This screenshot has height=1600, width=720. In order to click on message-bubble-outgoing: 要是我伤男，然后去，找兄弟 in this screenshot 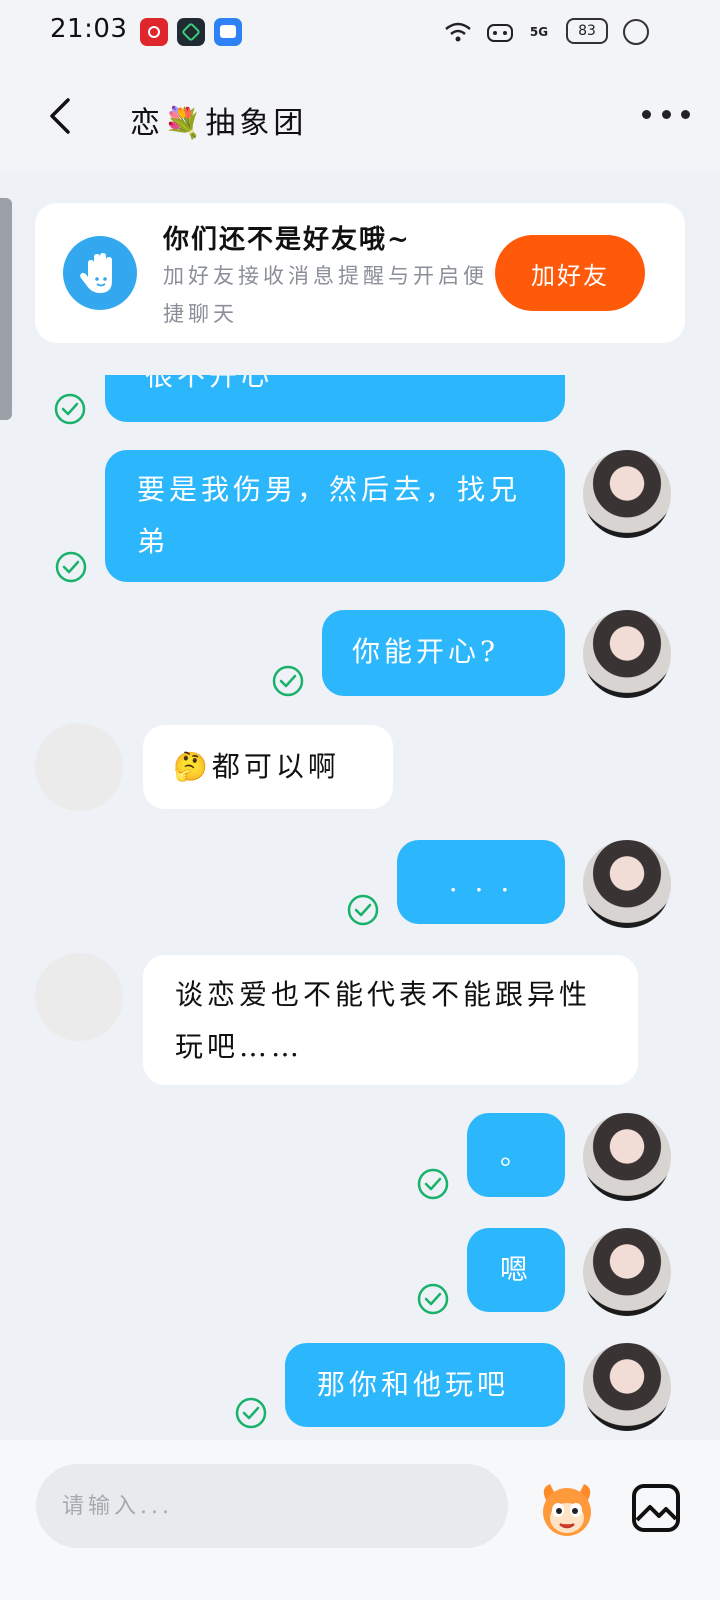, I will do `click(335, 516)`.